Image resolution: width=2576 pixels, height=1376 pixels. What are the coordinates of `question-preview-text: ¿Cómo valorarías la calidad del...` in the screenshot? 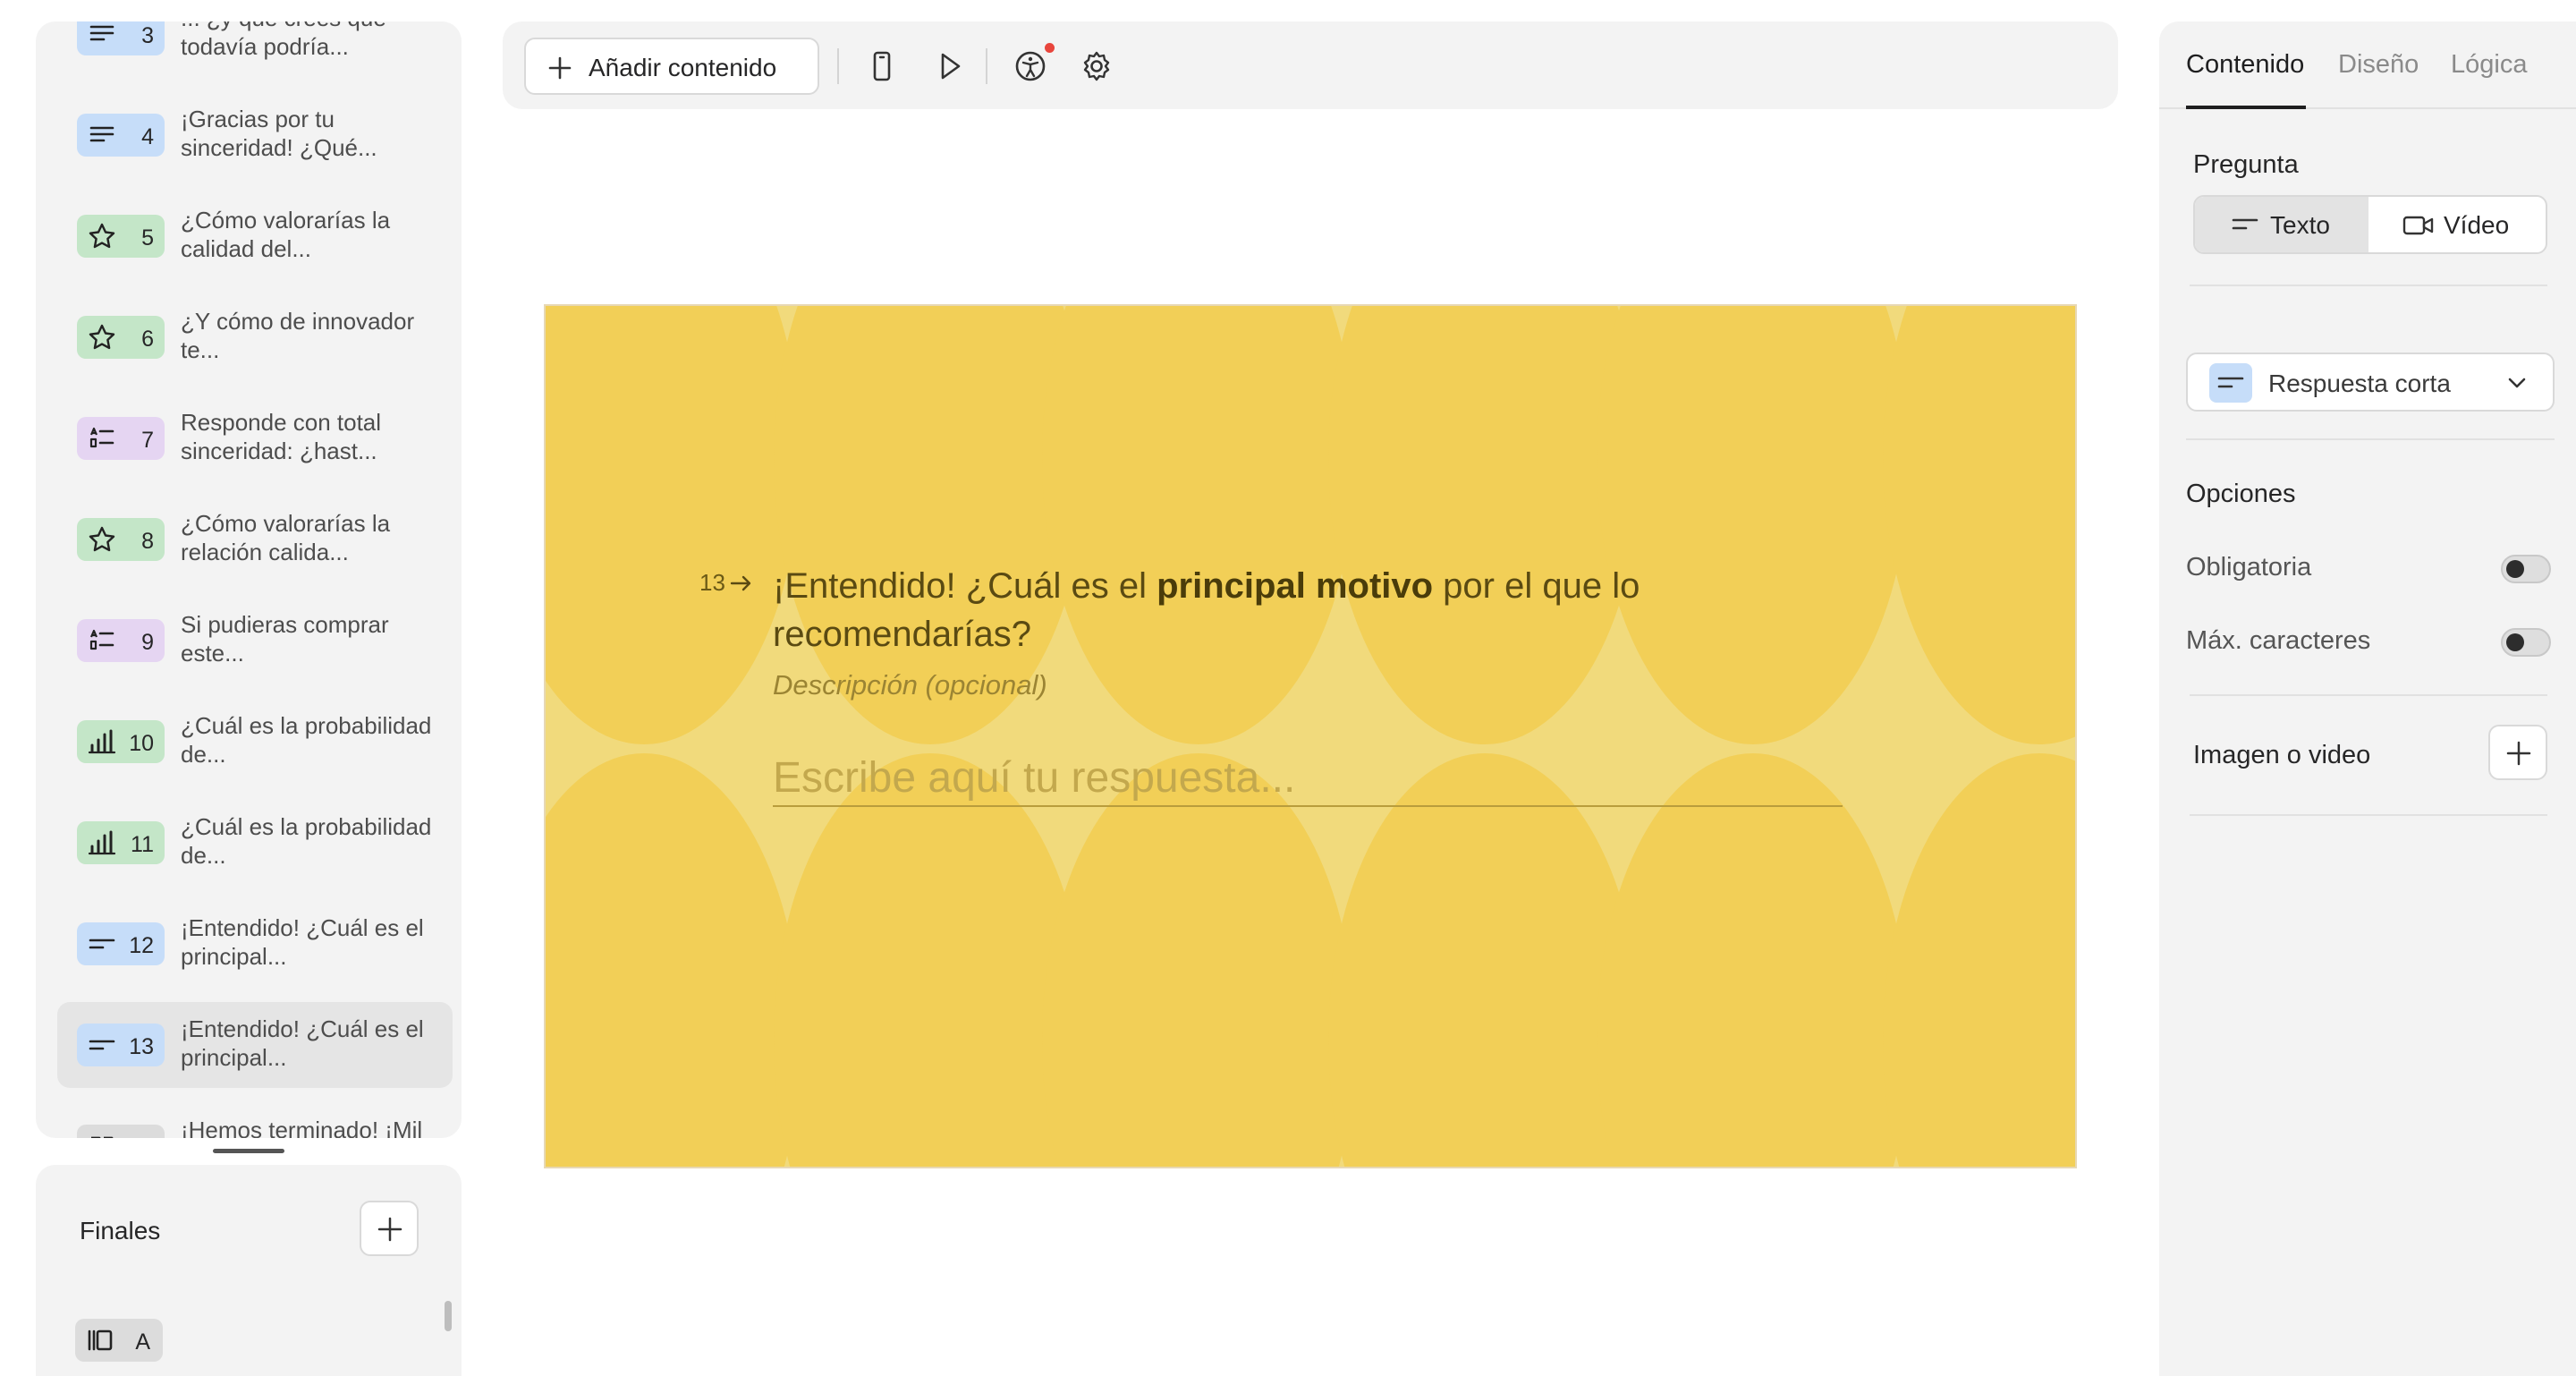 It's located at (286, 235).